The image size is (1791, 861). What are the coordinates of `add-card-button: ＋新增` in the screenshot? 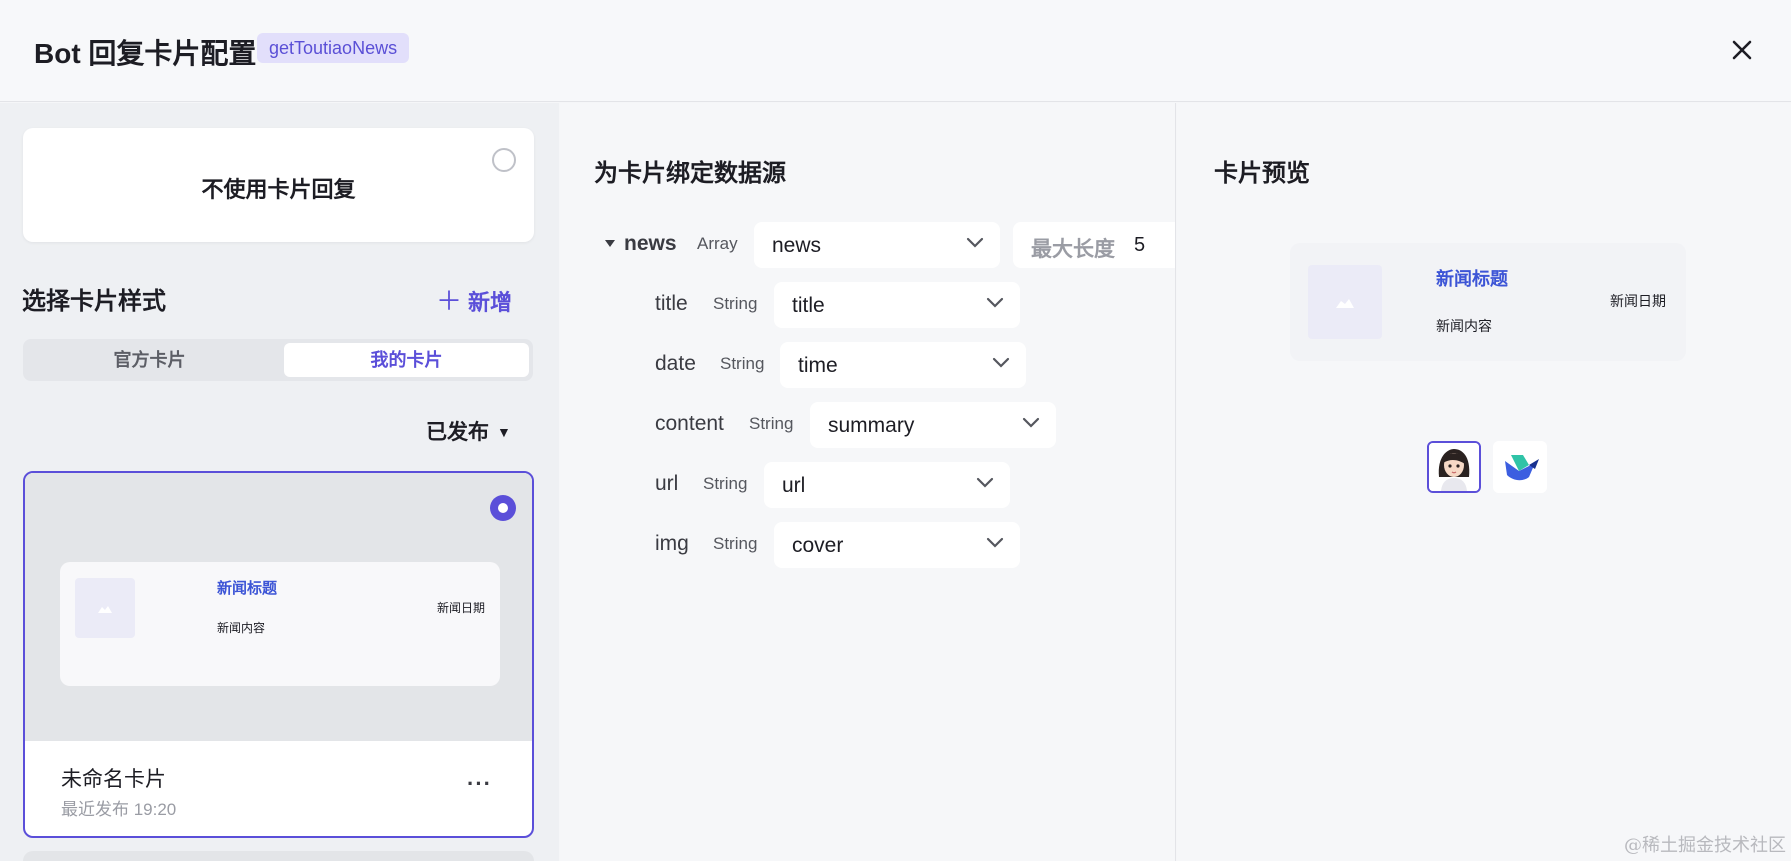 It's located at (474, 299).